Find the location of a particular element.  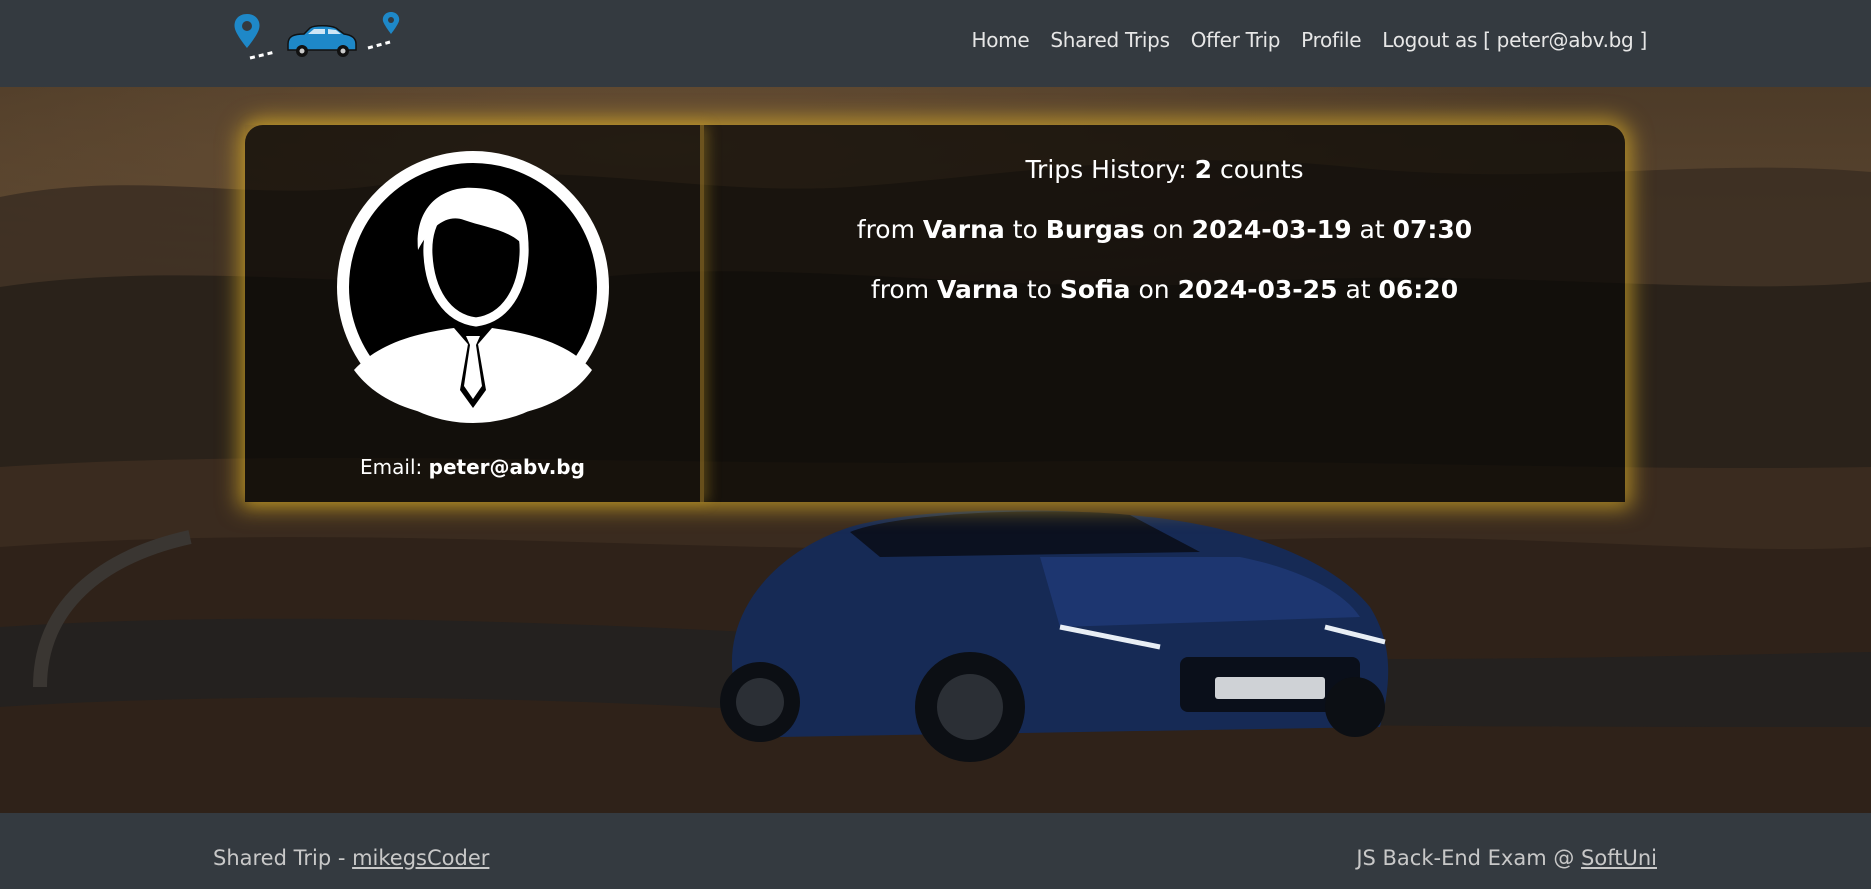

nav-offer-trip-link: Offer Trip is located at coordinates (1236, 40).